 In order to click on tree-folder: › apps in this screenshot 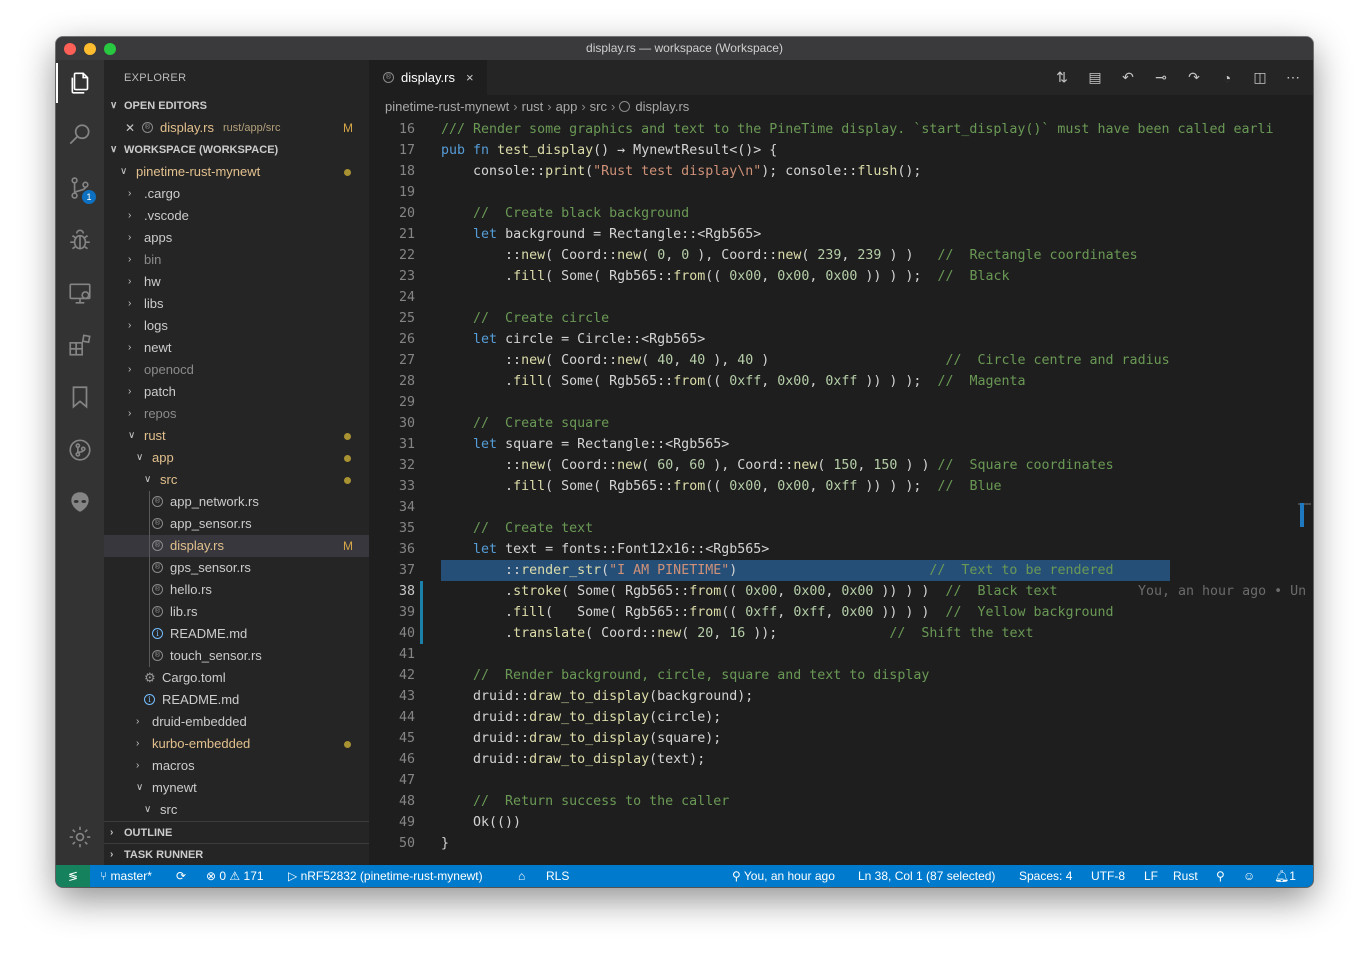, I will do `click(236, 238)`.